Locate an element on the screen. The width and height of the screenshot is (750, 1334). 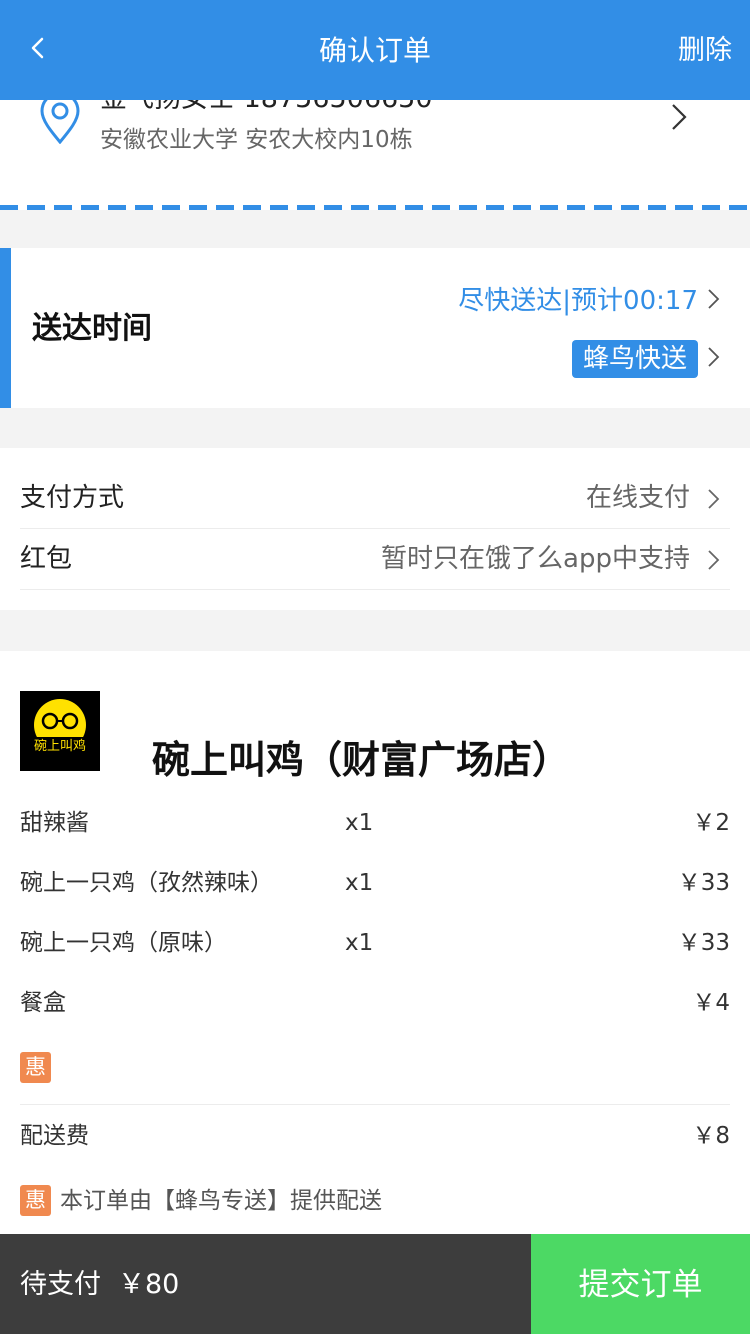
address-dashed-border is located at coordinates (375, 207).